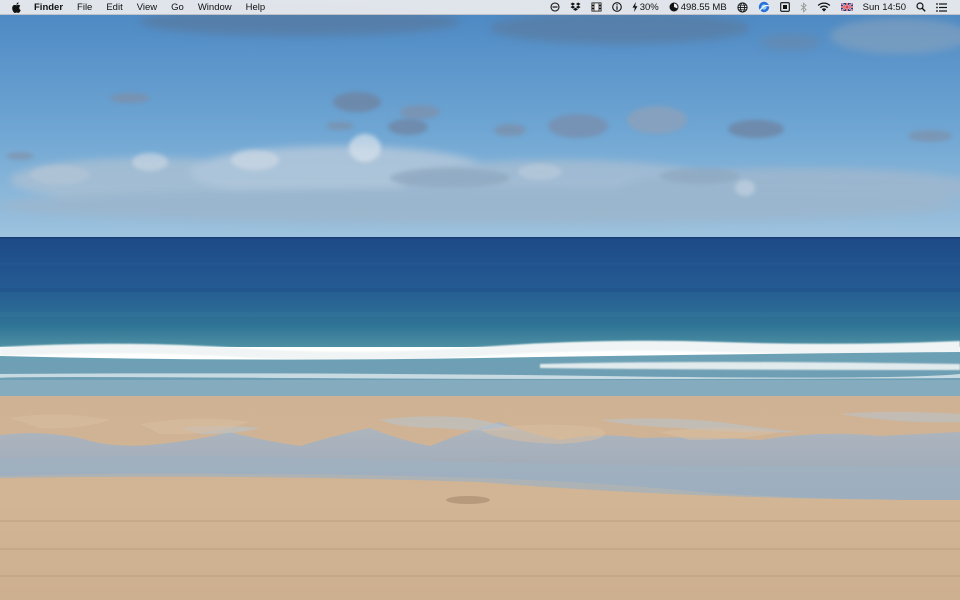  I want to click on battery-bolt-icon, so click(635, 7).